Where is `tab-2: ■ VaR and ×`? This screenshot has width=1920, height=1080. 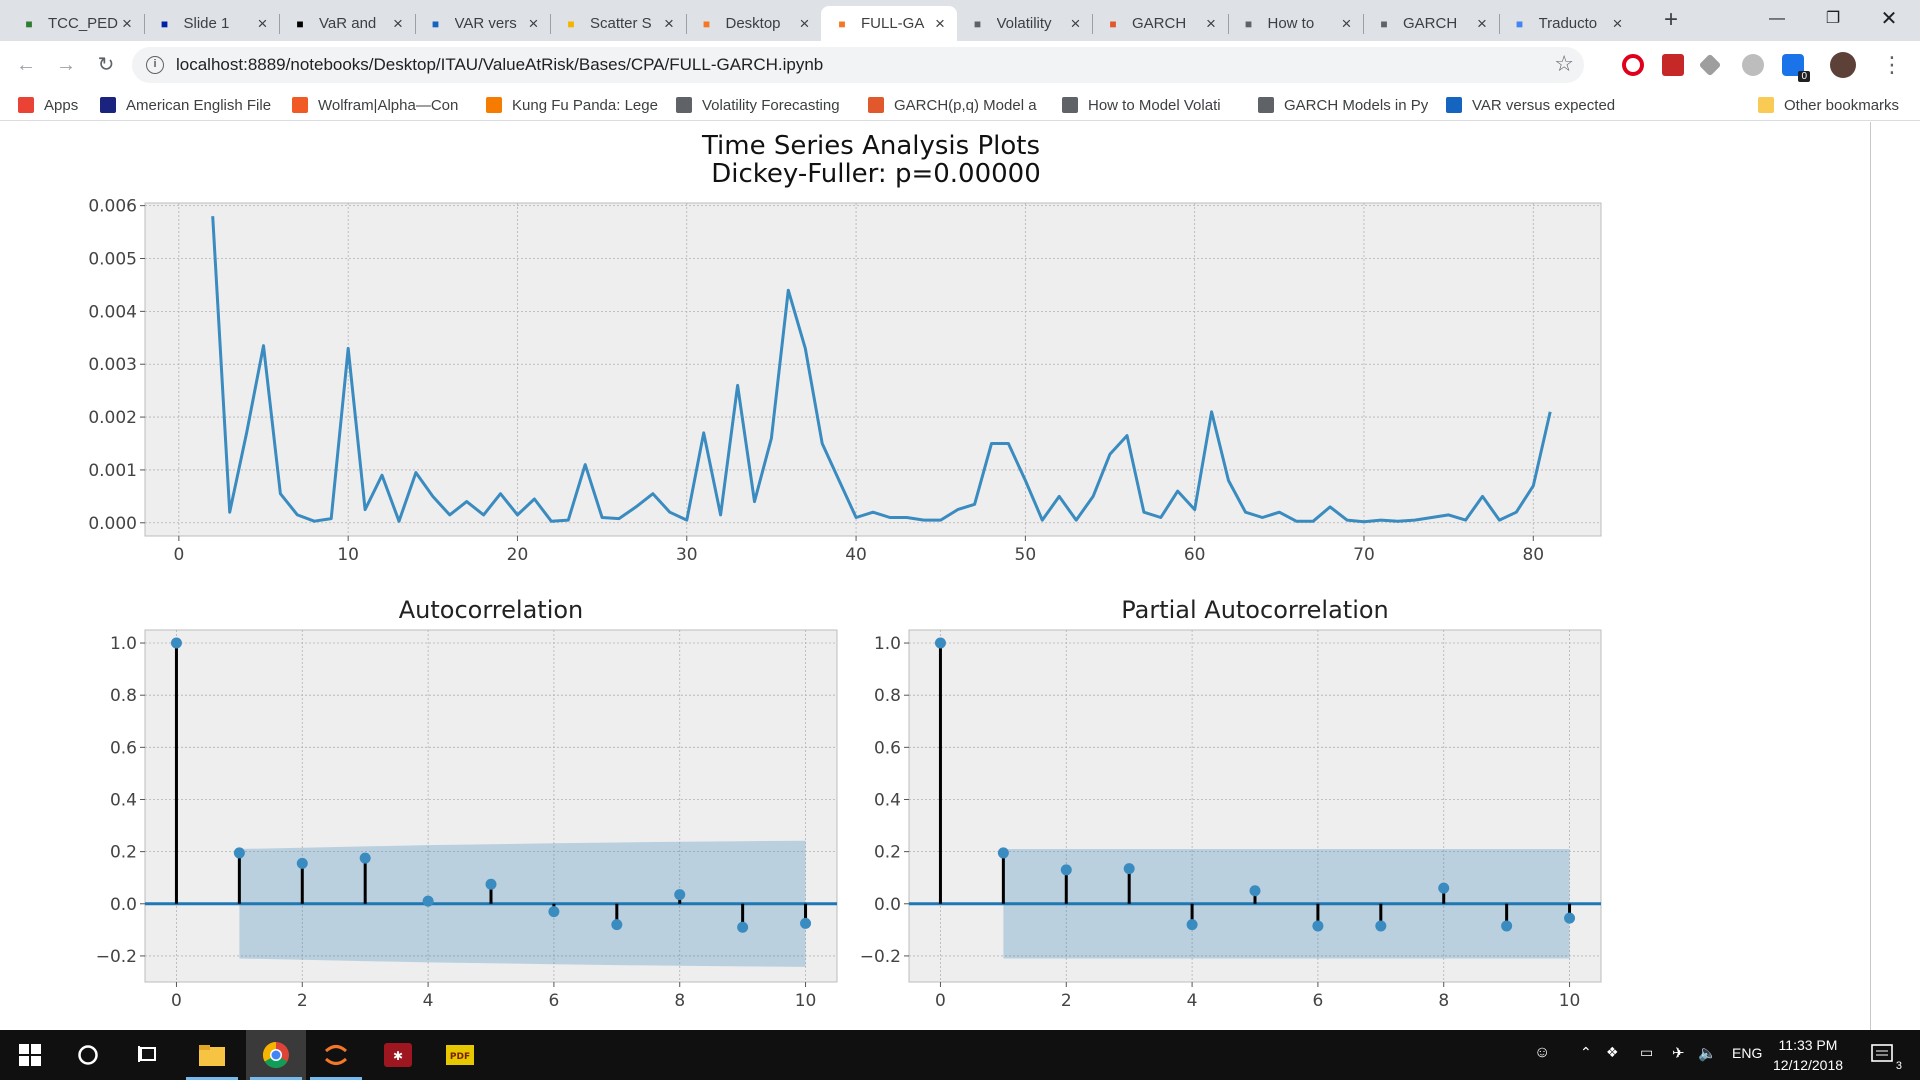
tab-2: ■ VaR and × is located at coordinates (347, 23).